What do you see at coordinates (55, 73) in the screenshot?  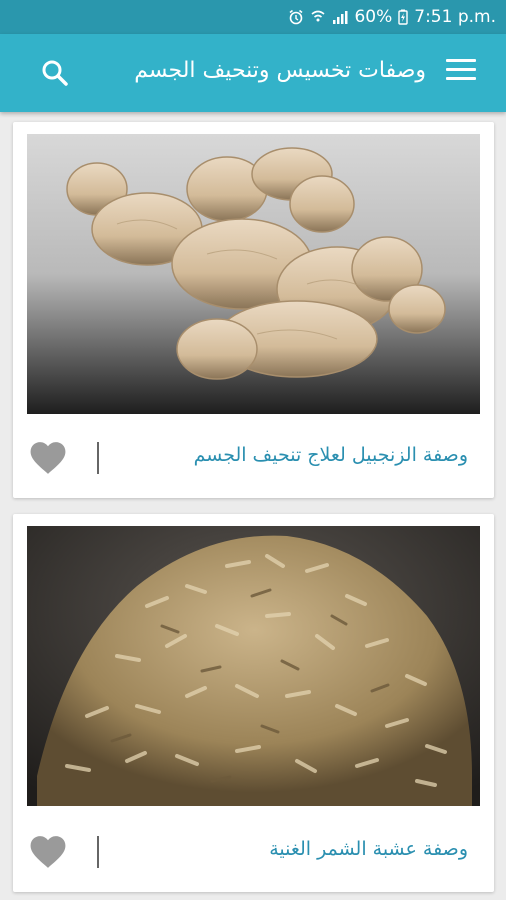 I see `search-icon` at bounding box center [55, 73].